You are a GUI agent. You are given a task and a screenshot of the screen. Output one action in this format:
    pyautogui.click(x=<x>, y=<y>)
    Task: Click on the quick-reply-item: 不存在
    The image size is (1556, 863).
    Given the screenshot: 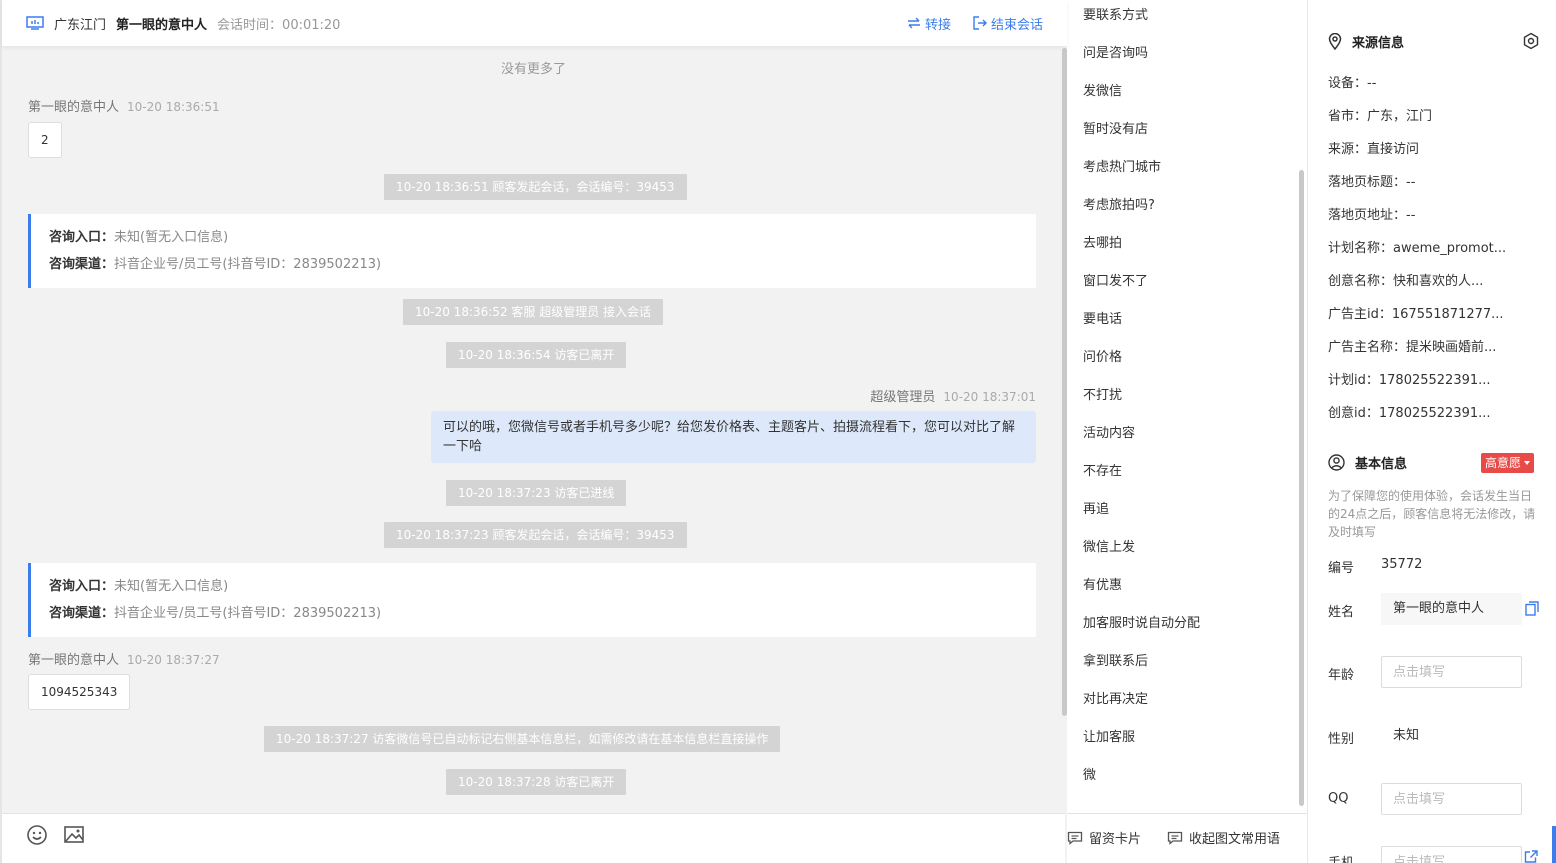 What is the action you would take?
    pyautogui.click(x=1102, y=469)
    